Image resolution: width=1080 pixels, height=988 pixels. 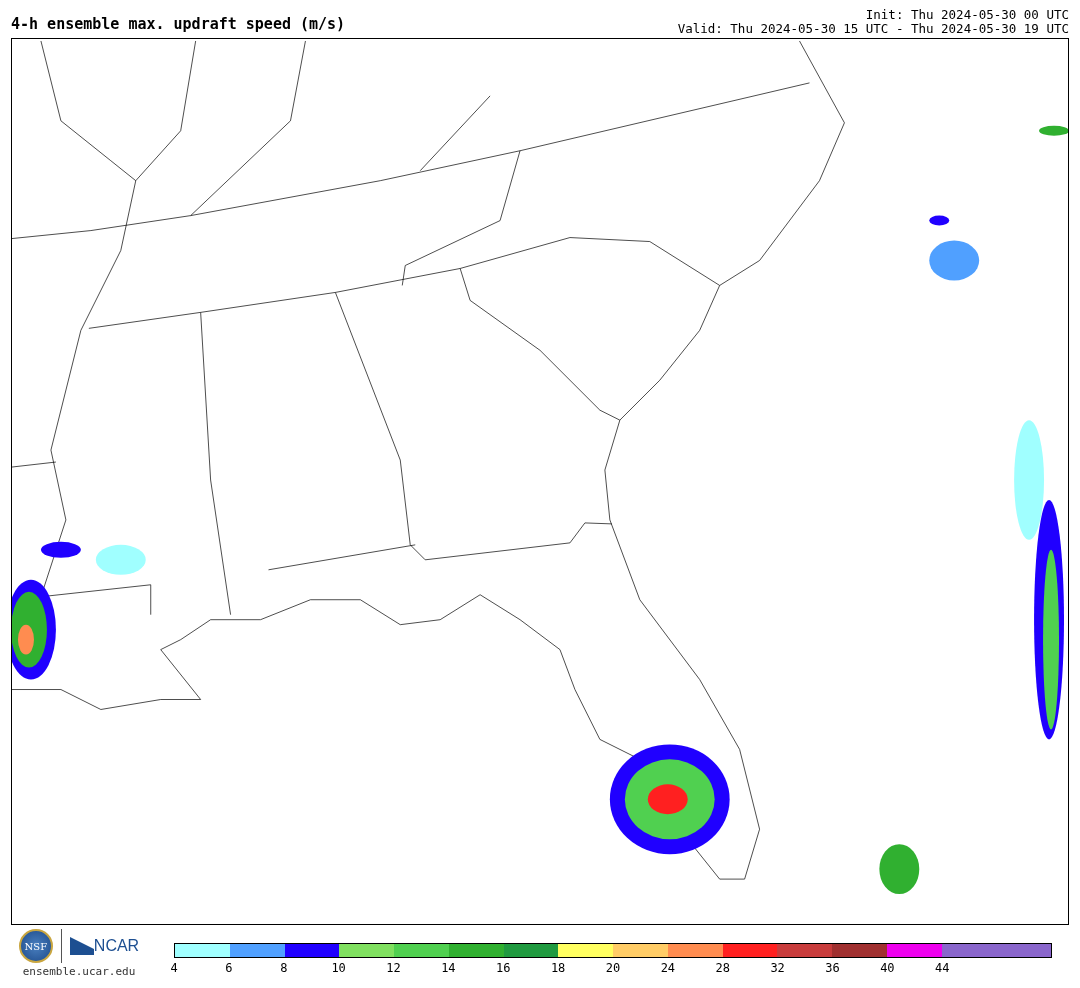 What do you see at coordinates (777, 968) in the screenshot?
I see `tick-label: 32` at bounding box center [777, 968].